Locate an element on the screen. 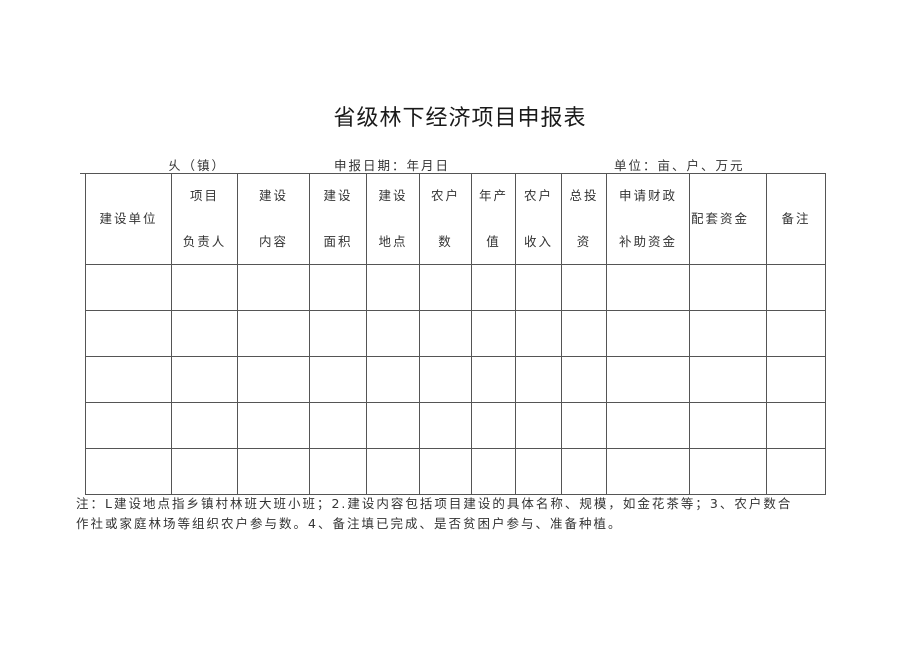 Image resolution: width=920 pixels, height=651 pixels. header-text: 总投 is located at coordinates (584, 195).